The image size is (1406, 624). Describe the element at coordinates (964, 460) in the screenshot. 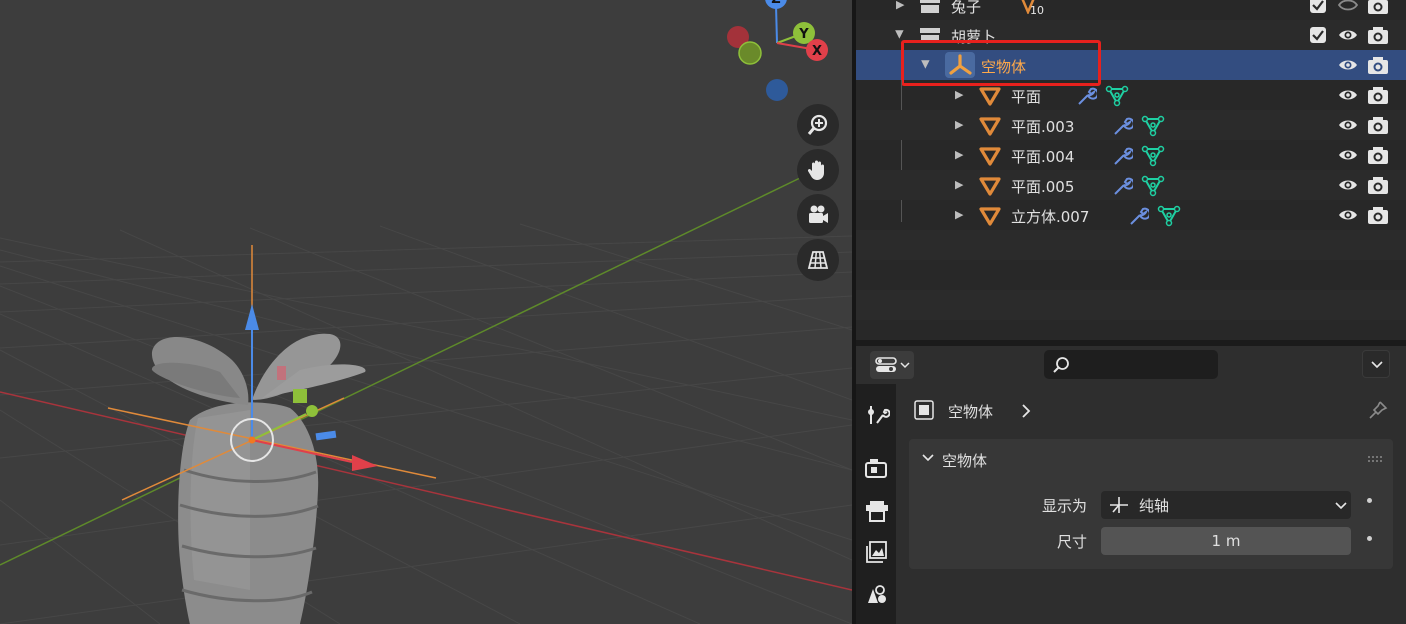

I see `panel-title: 空物体` at that location.